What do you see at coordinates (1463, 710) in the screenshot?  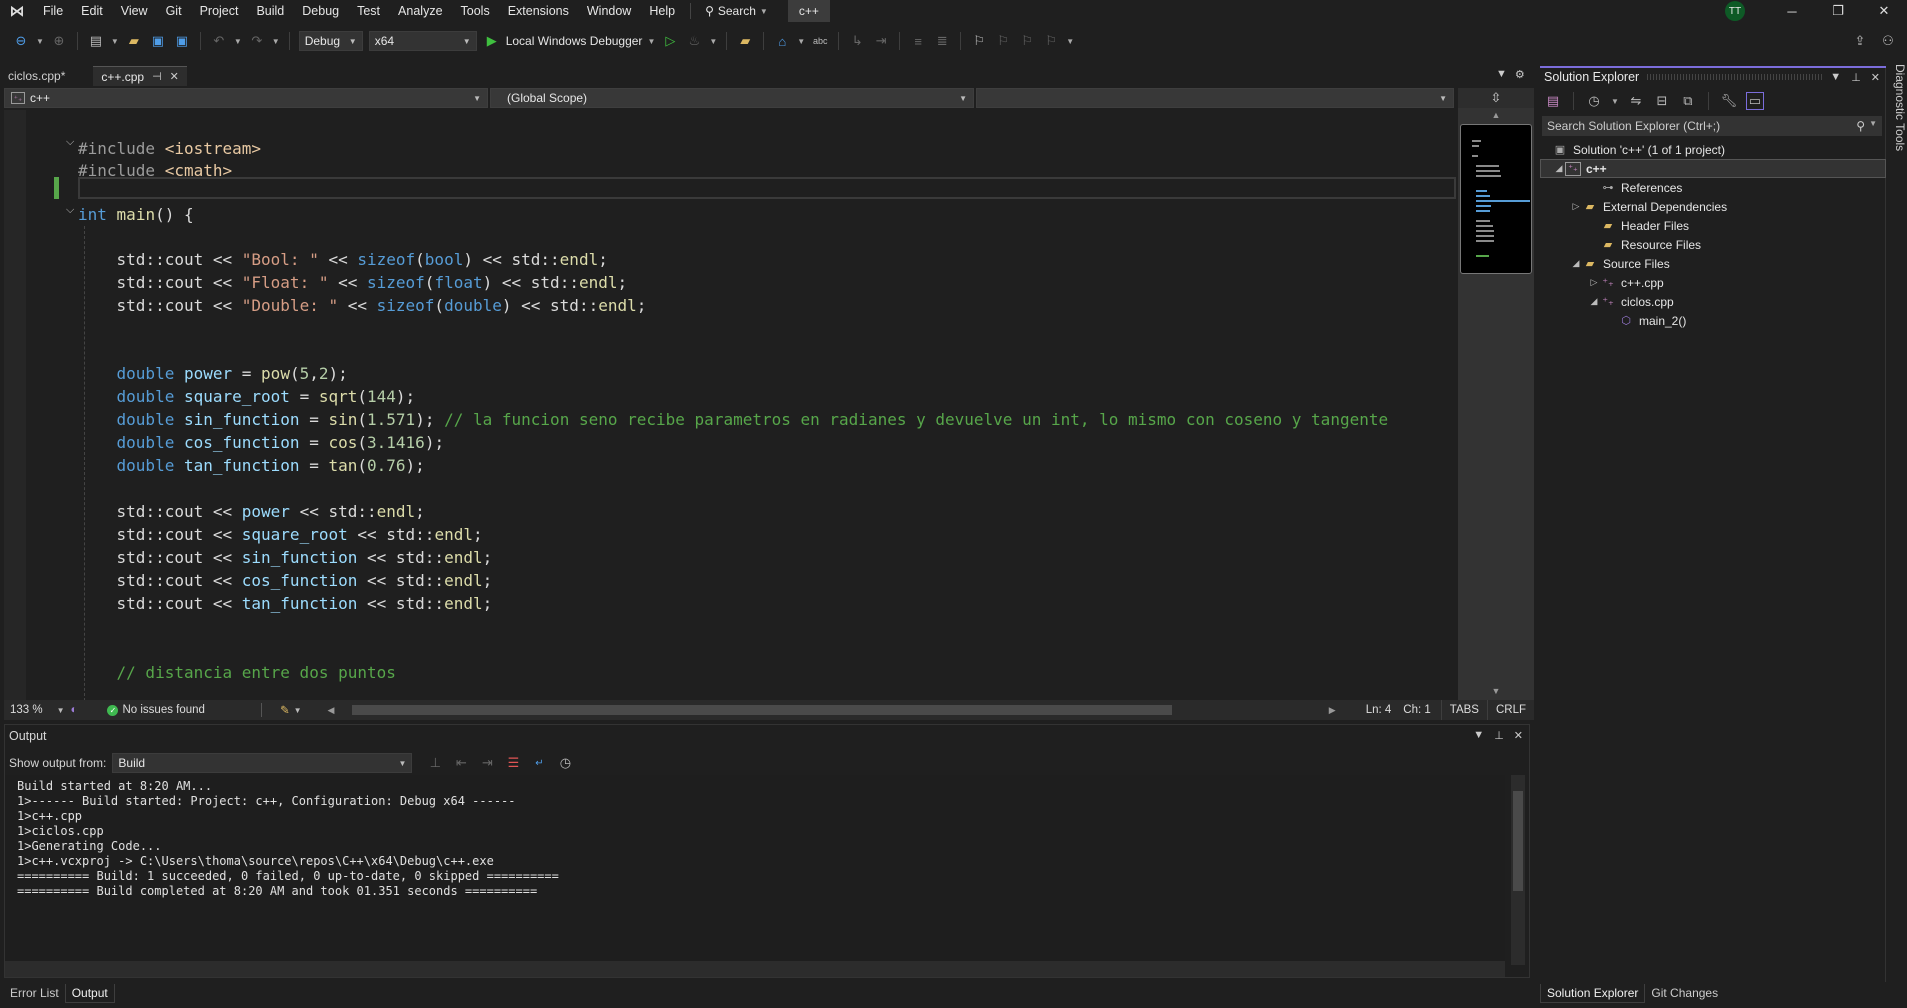 I see `indentation-mode: TABS` at bounding box center [1463, 710].